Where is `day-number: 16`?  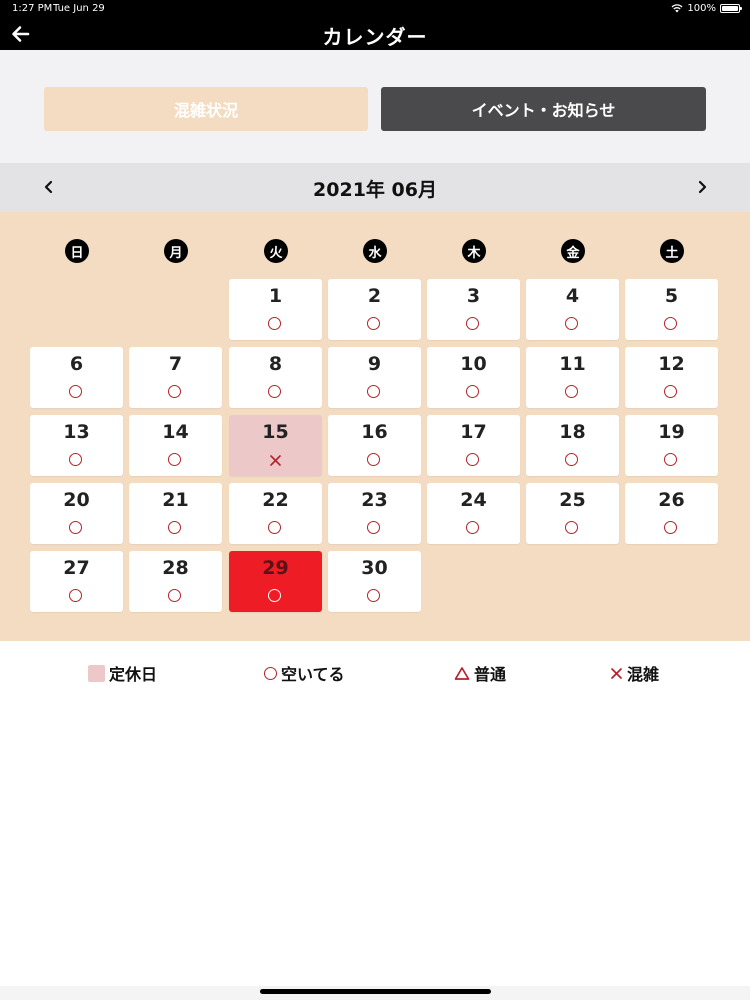 day-number: 16 is located at coordinates (374, 432).